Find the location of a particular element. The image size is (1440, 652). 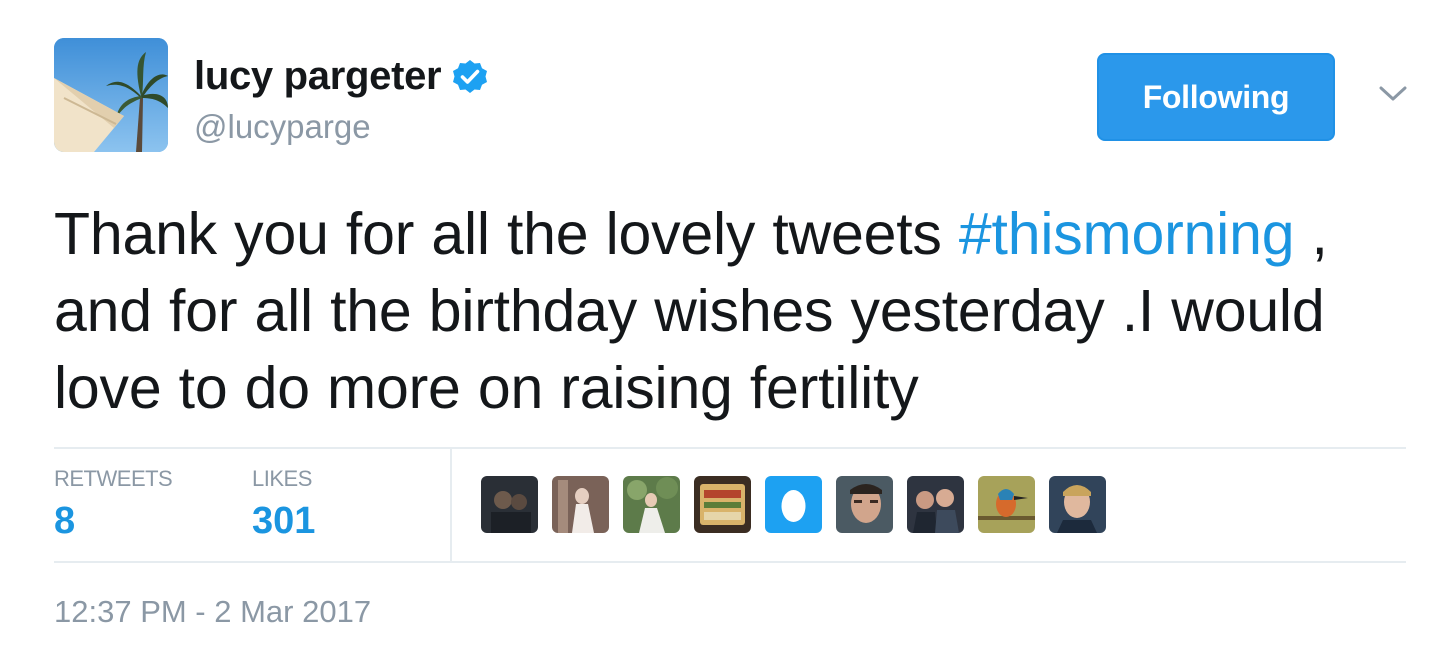

likes-label: LIKES is located at coordinates (282, 478).